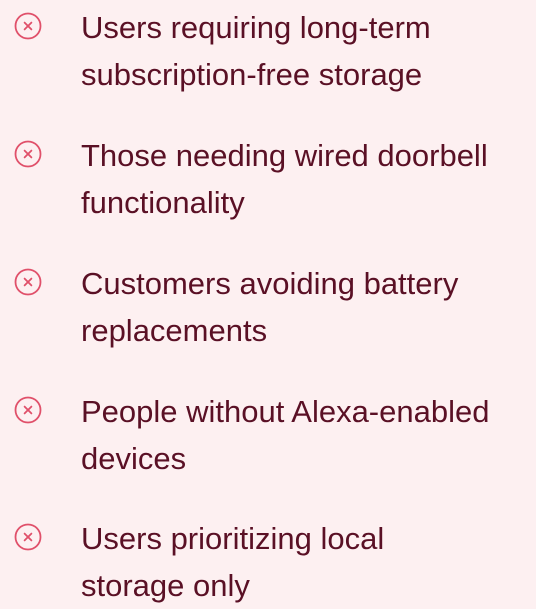 Image resolution: width=536 pixels, height=609 pixels. Describe the element at coordinates (163, 202) in the screenshot. I see `list-item-line: functionality` at that location.